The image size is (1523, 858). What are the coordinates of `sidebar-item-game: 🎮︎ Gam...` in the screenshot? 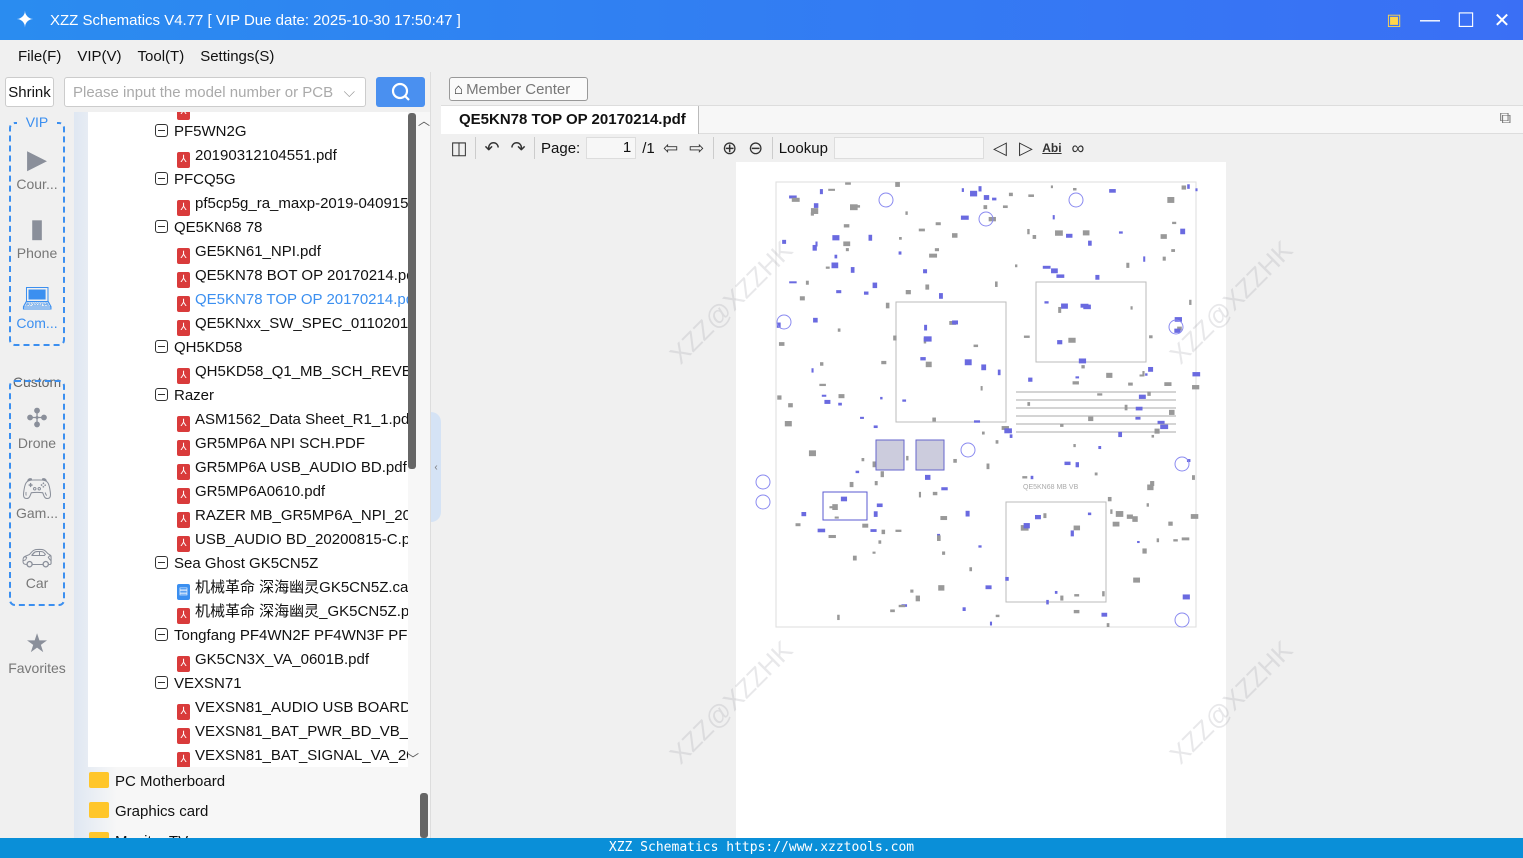 It's located at (37, 497).